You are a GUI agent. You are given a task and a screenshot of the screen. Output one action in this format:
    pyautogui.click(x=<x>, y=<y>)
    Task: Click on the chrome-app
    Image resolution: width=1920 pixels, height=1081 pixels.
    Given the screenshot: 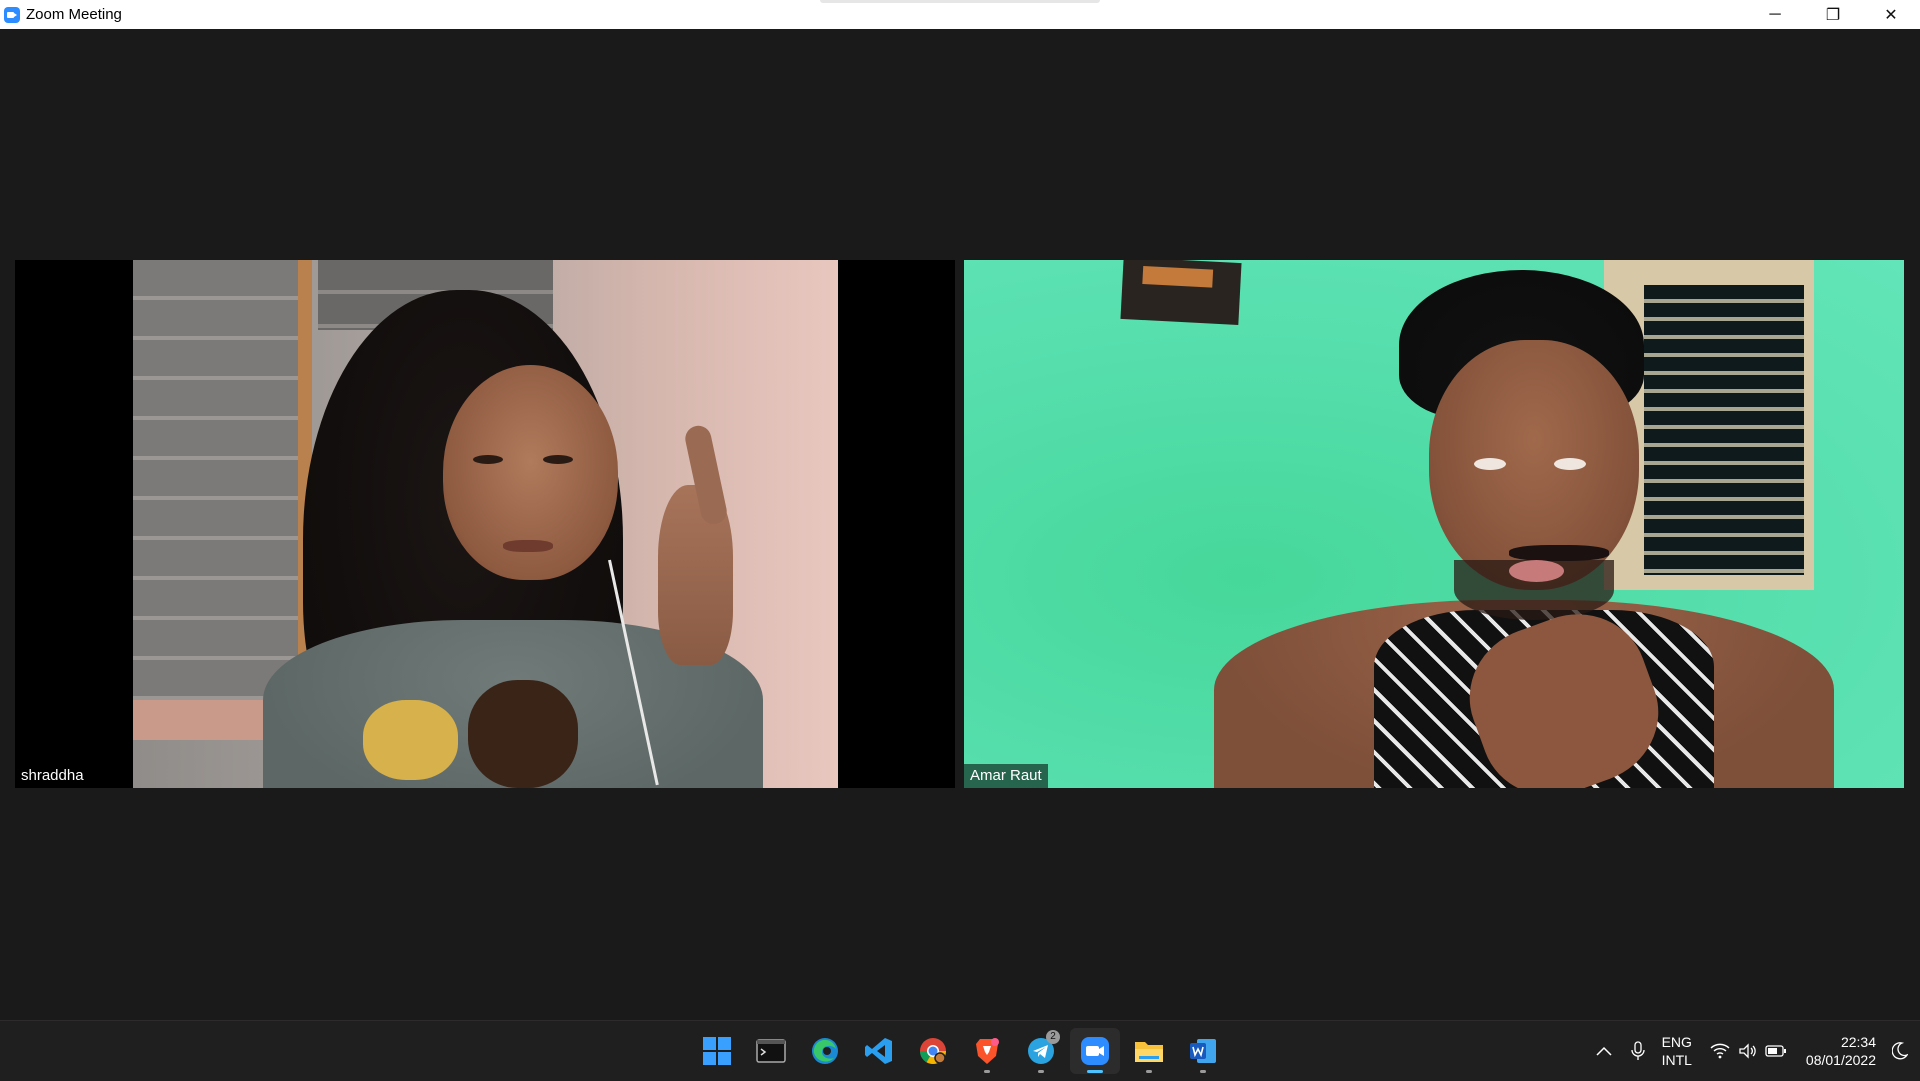 What is the action you would take?
    pyautogui.click(x=933, y=1051)
    